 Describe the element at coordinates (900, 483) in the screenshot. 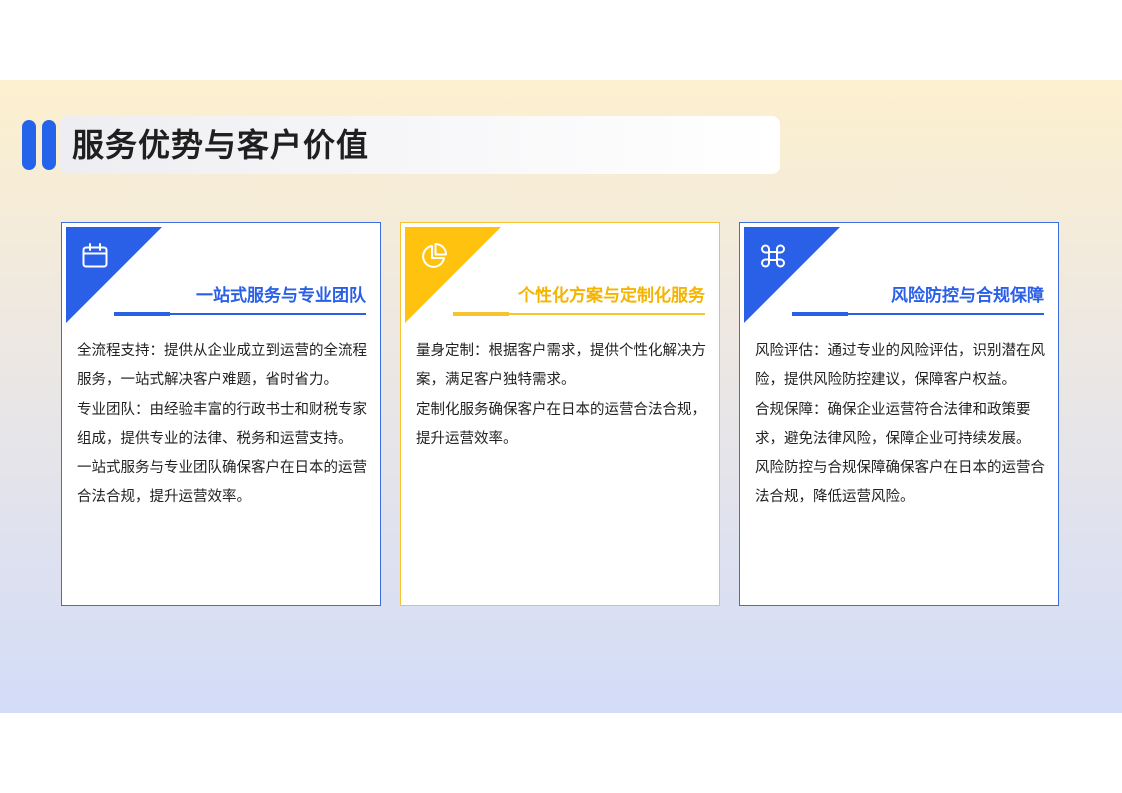

I see `card-paragraph: 风险防控与合规保障确保客户在日本的运营合法合规，降低运营风险。` at that location.